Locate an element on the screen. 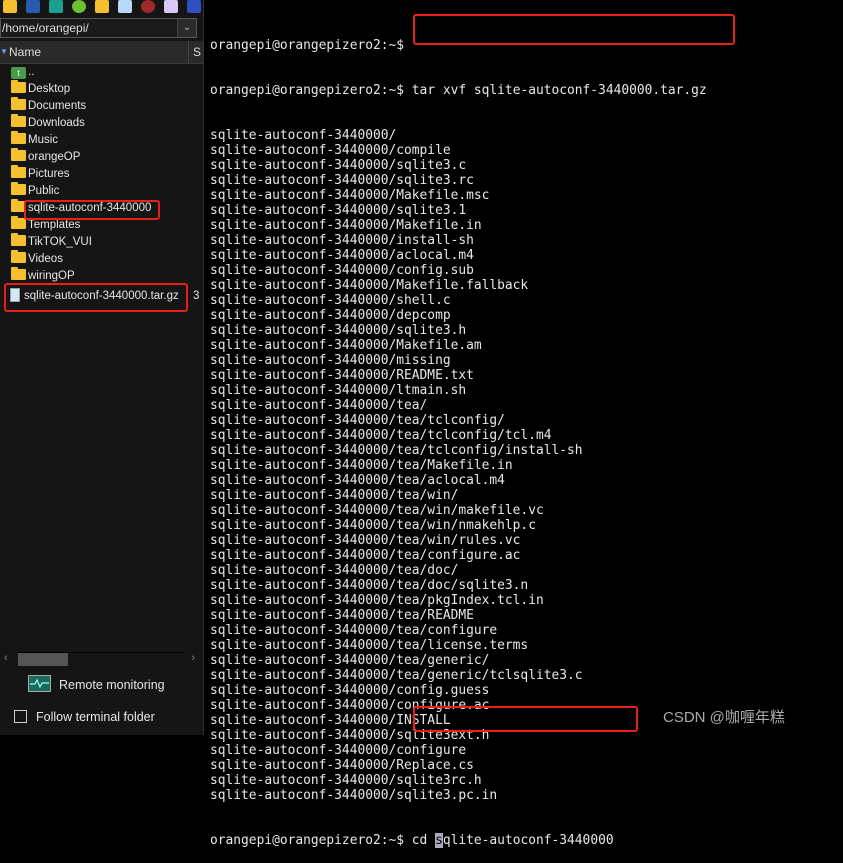 This screenshot has width=843, height=863. terminal-line: sqlite-autoconf-3440000/Makefile.am is located at coordinates (346, 345).